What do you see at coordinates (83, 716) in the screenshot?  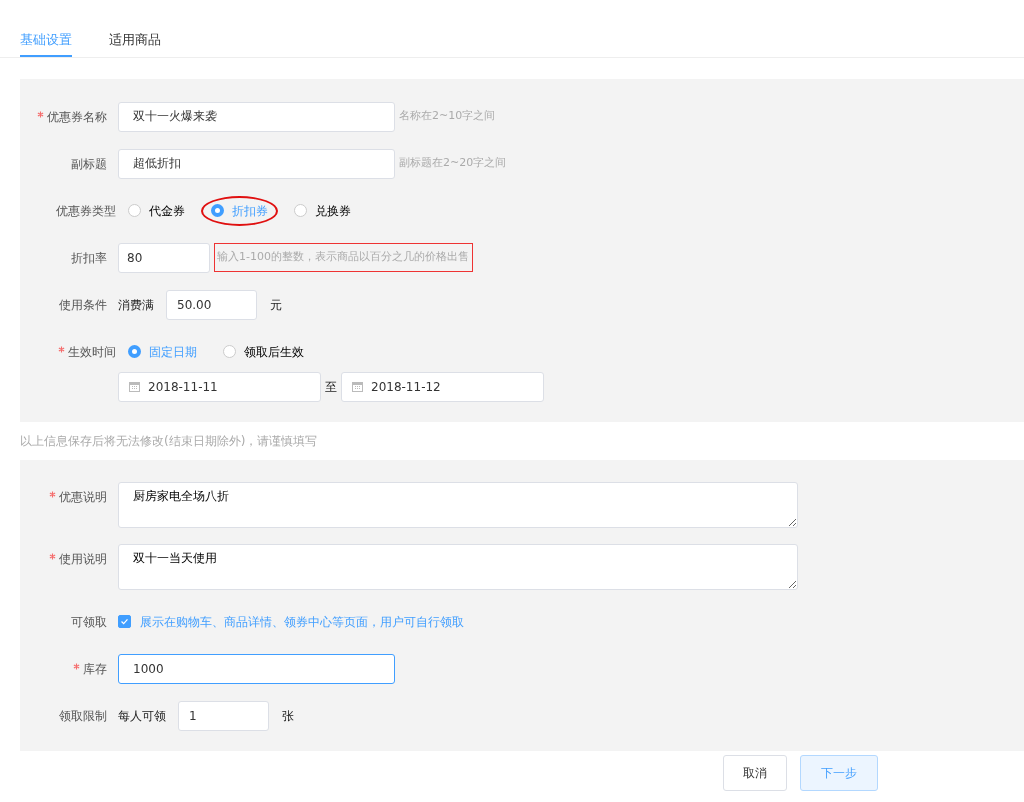 I see `field-label: 领取限制` at bounding box center [83, 716].